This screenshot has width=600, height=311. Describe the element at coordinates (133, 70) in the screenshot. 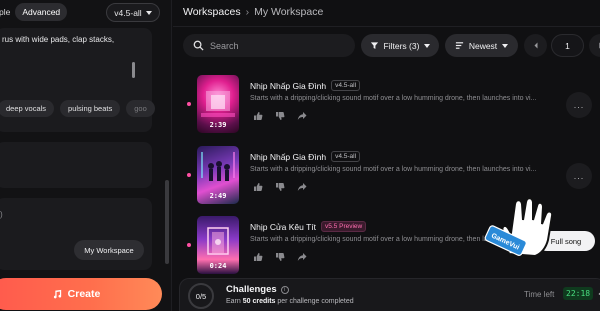

I see `style-scrollbar` at that location.